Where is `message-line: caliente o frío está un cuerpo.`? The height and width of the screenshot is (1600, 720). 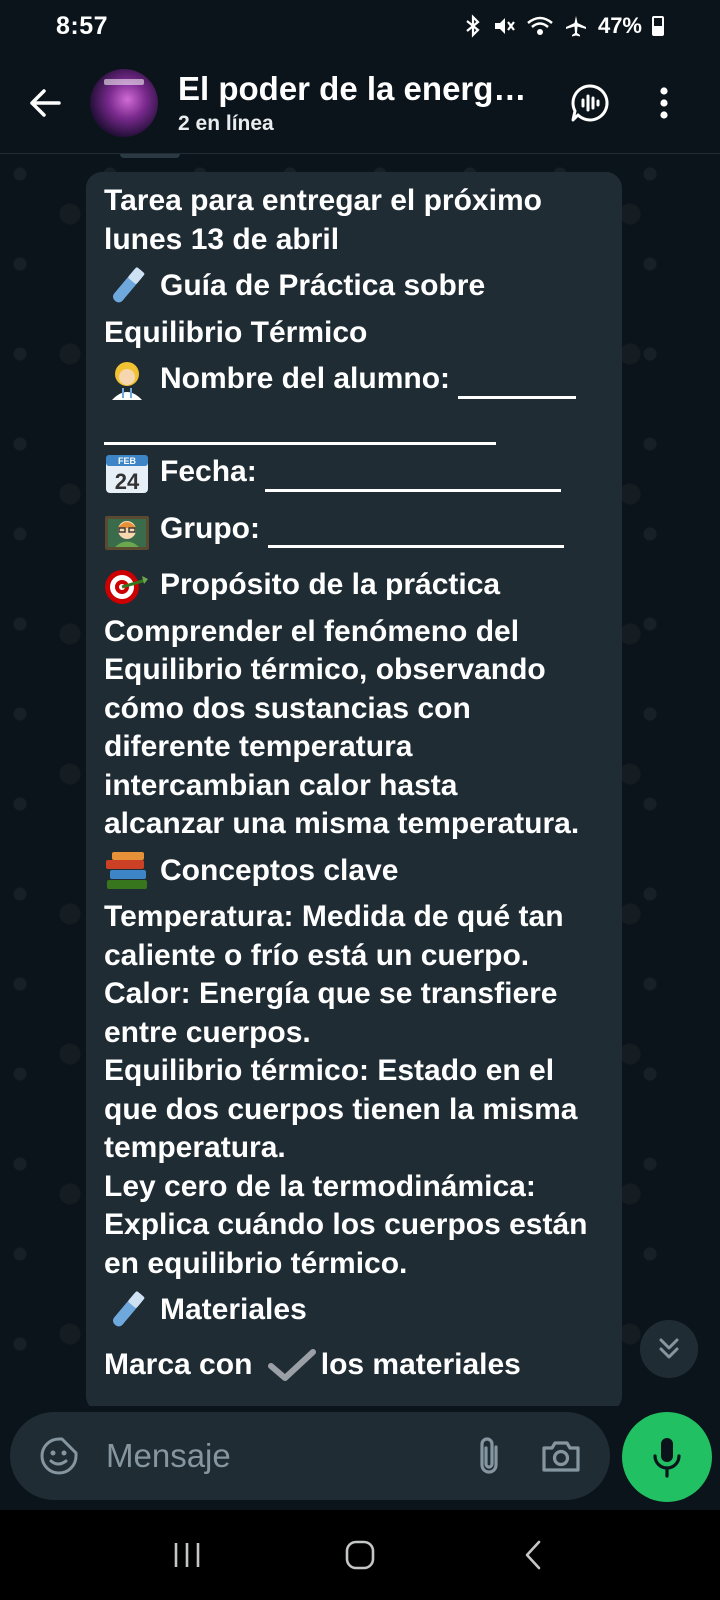 message-line: caliente o frío está un cuerpo. is located at coordinates (317, 955).